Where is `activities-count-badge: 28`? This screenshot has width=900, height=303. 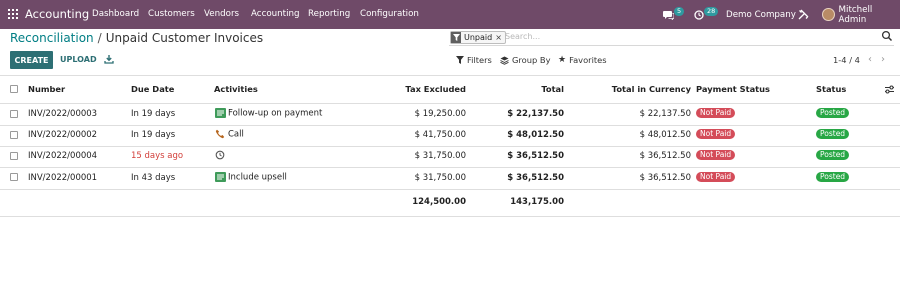
activities-count-badge: 28 is located at coordinates (711, 11).